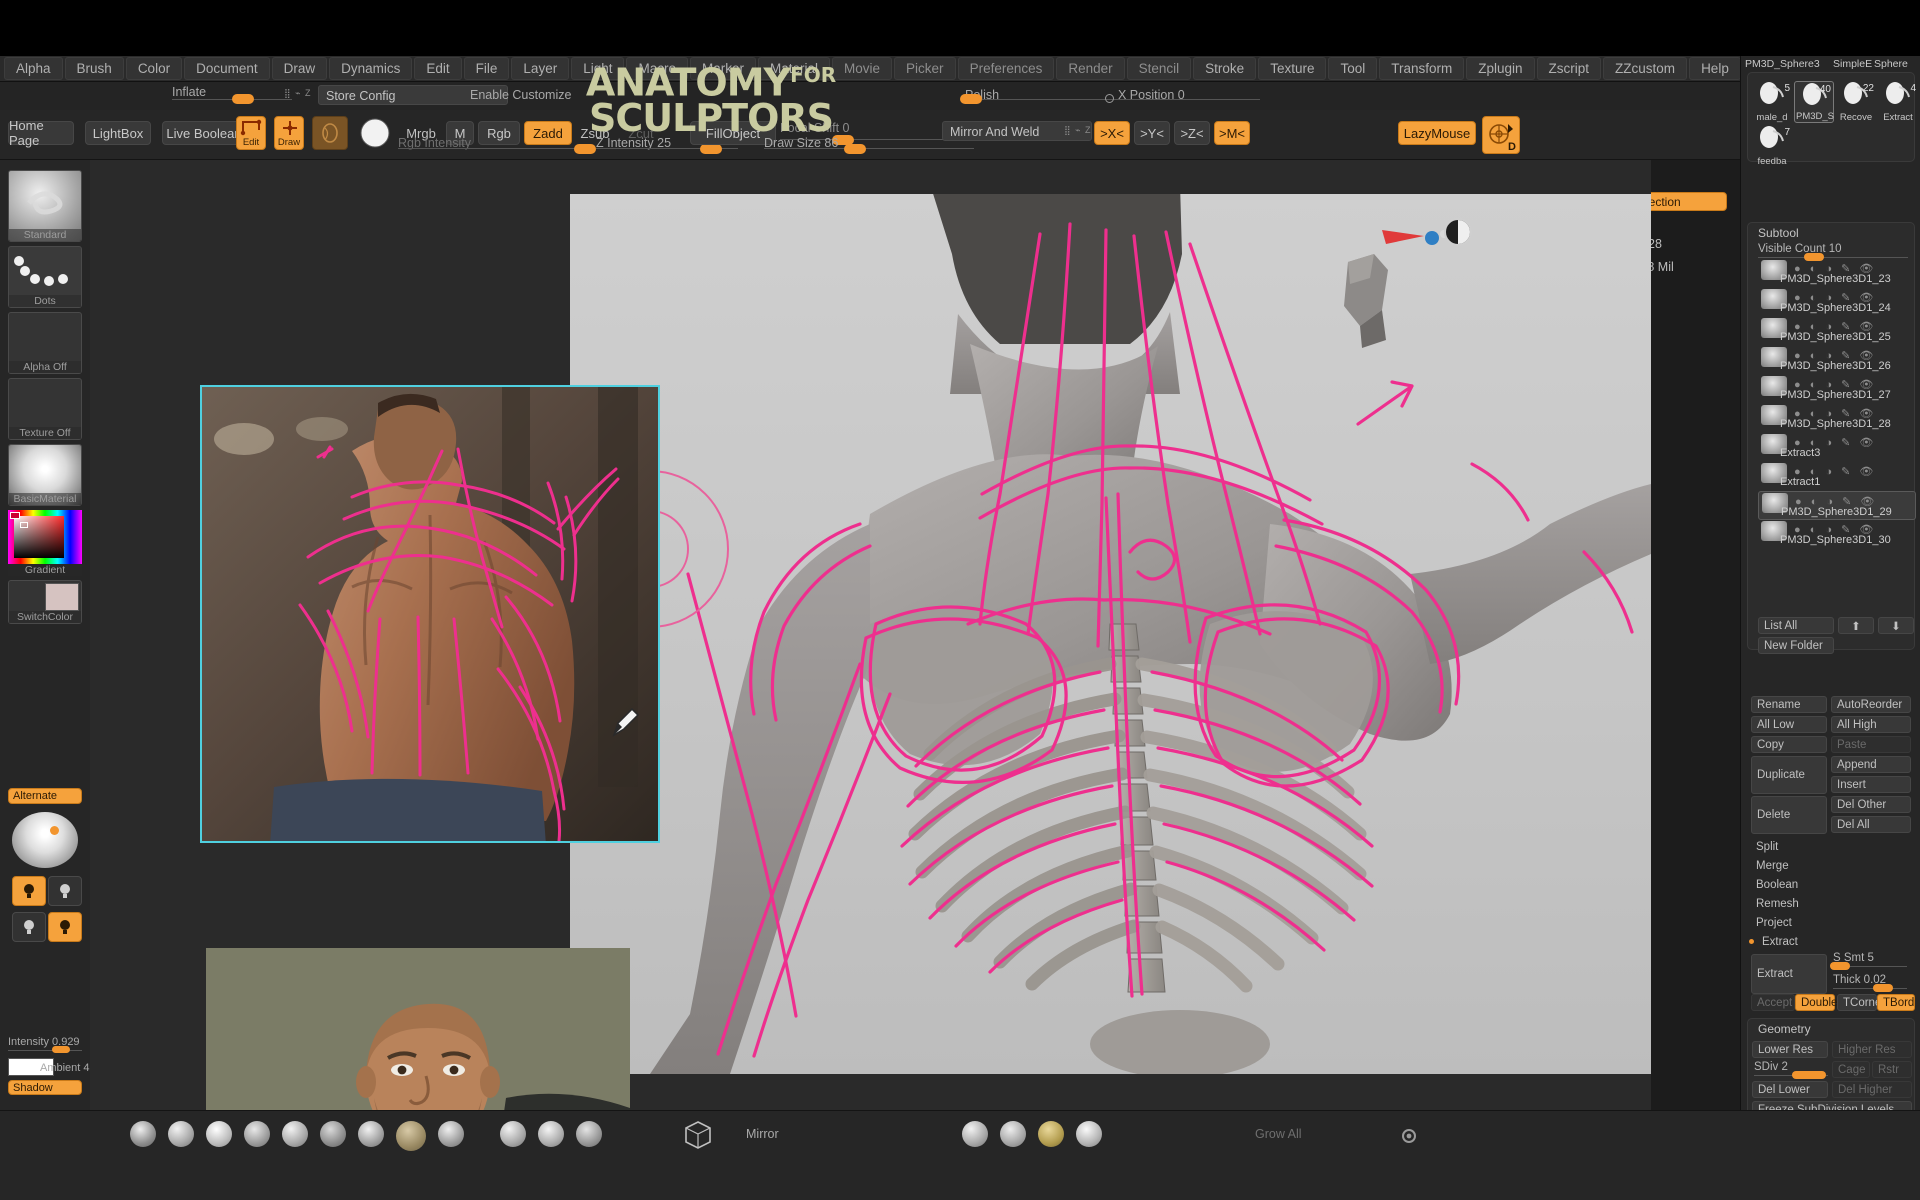 Image resolution: width=1920 pixels, height=1200 pixels. What do you see at coordinates (1569, 68) in the screenshot?
I see `menu-item-zscript: Zscript` at bounding box center [1569, 68].